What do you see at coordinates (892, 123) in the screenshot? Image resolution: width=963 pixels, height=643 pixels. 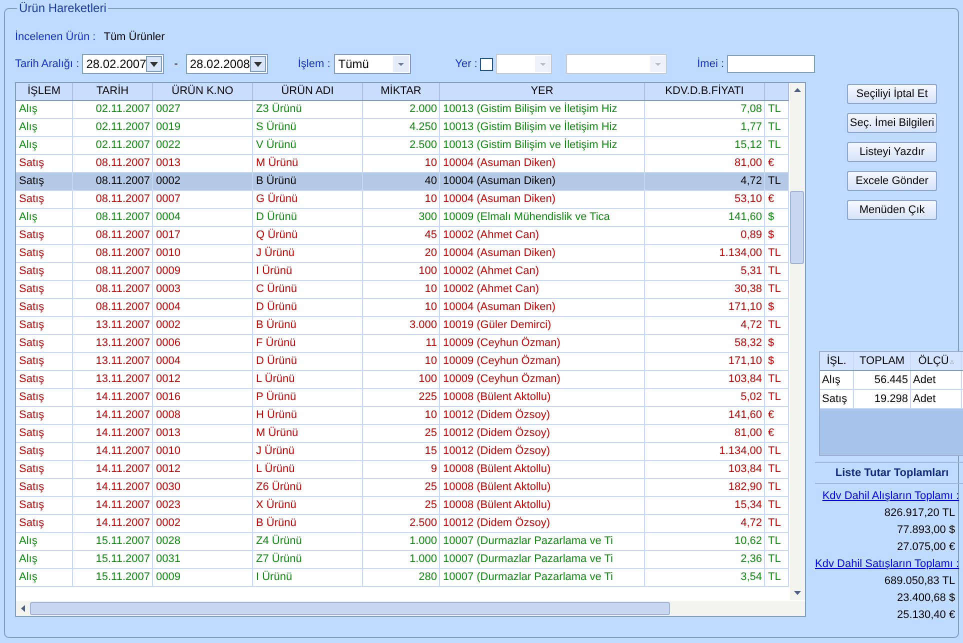 I see `action-button: Seç. İmei Bilgileri` at bounding box center [892, 123].